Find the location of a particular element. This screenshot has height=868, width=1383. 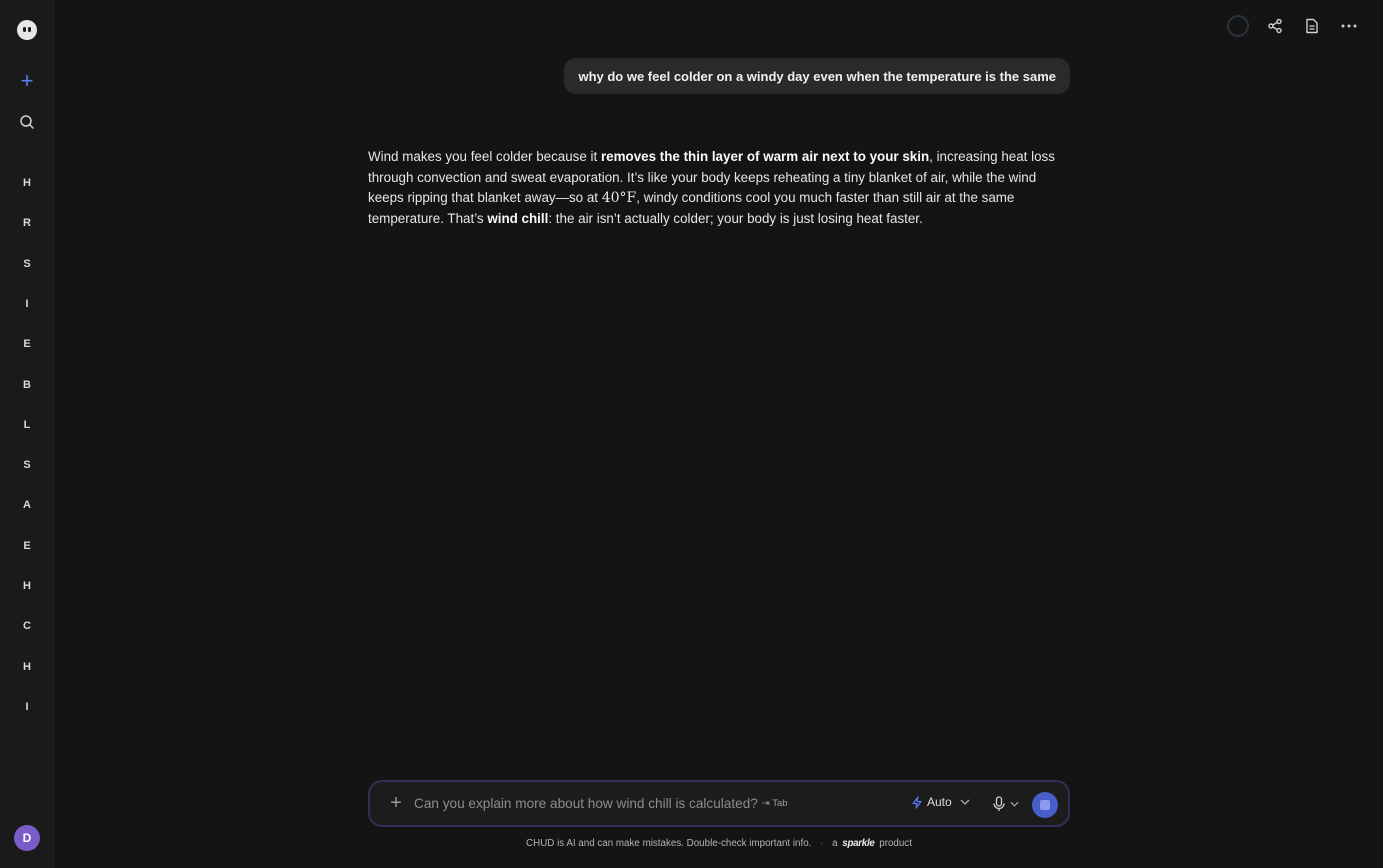

answer-bold-text: wind chill is located at coordinates (518, 218).